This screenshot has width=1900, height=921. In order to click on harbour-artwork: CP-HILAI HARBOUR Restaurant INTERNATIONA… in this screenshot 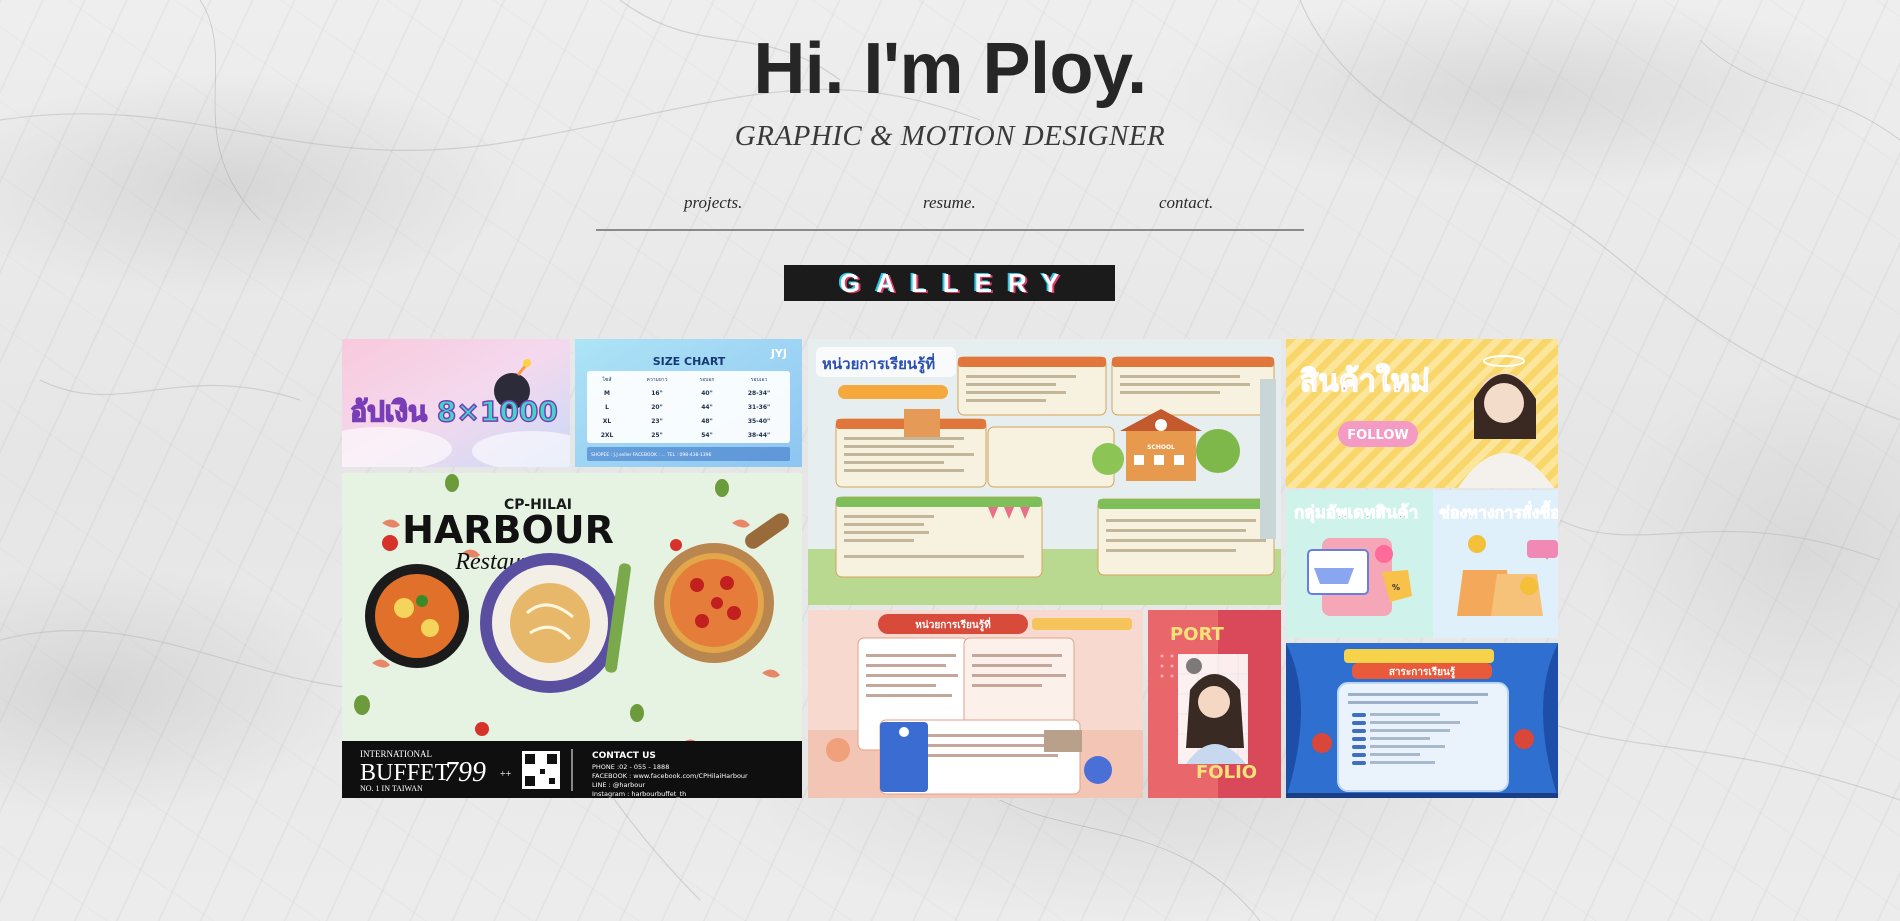, I will do `click(572, 635)`.